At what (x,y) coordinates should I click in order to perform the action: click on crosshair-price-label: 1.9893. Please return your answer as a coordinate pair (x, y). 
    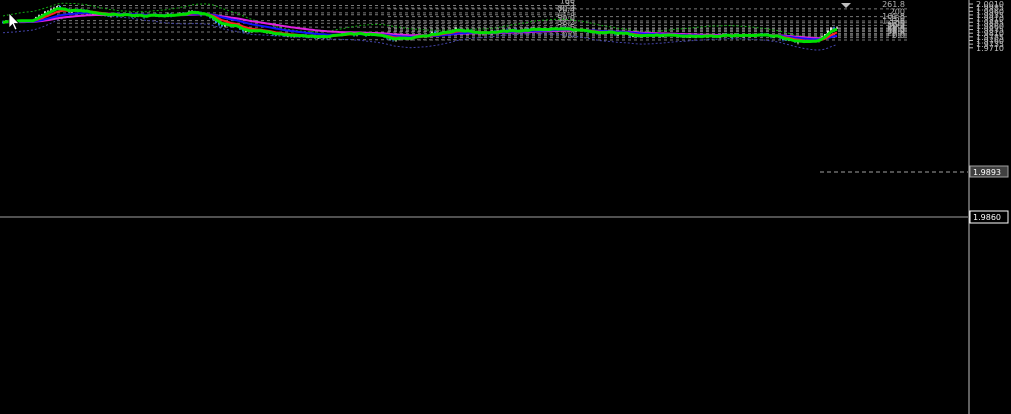
    Looking at the image, I should click on (987, 172).